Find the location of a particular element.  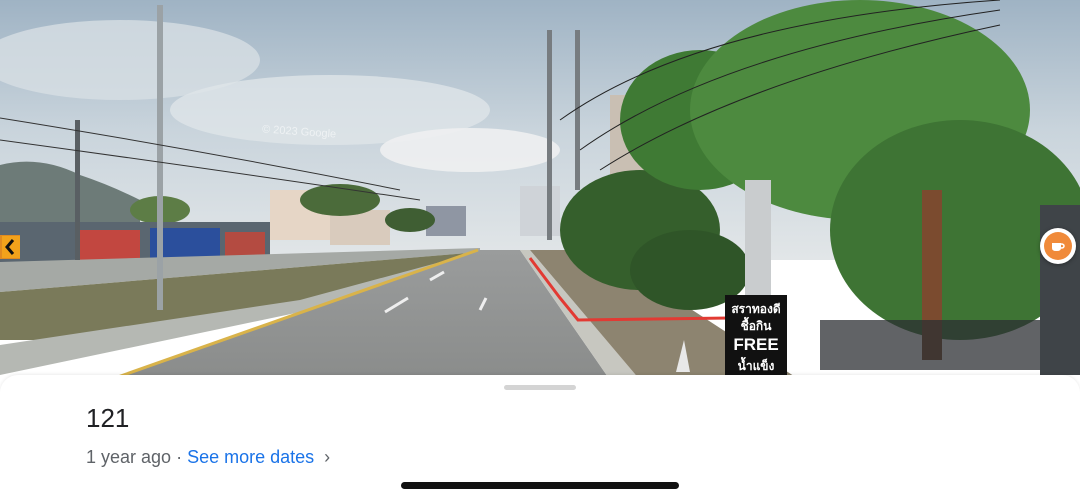

chevron-right-icon: › is located at coordinates (327, 457).